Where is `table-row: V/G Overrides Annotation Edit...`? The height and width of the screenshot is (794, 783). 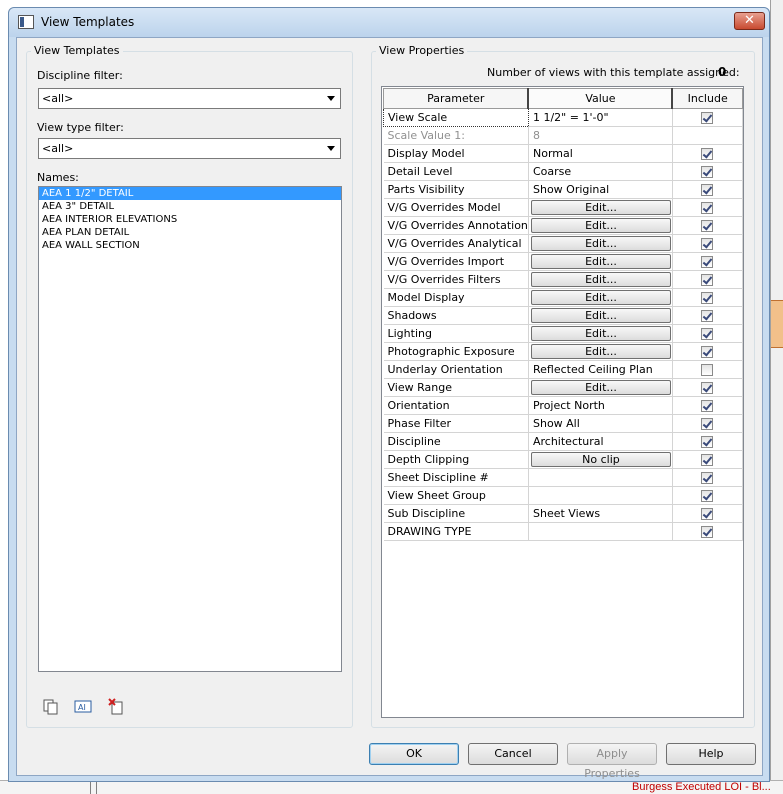
table-row: V/G Overrides Annotation Edit... is located at coordinates (563, 225).